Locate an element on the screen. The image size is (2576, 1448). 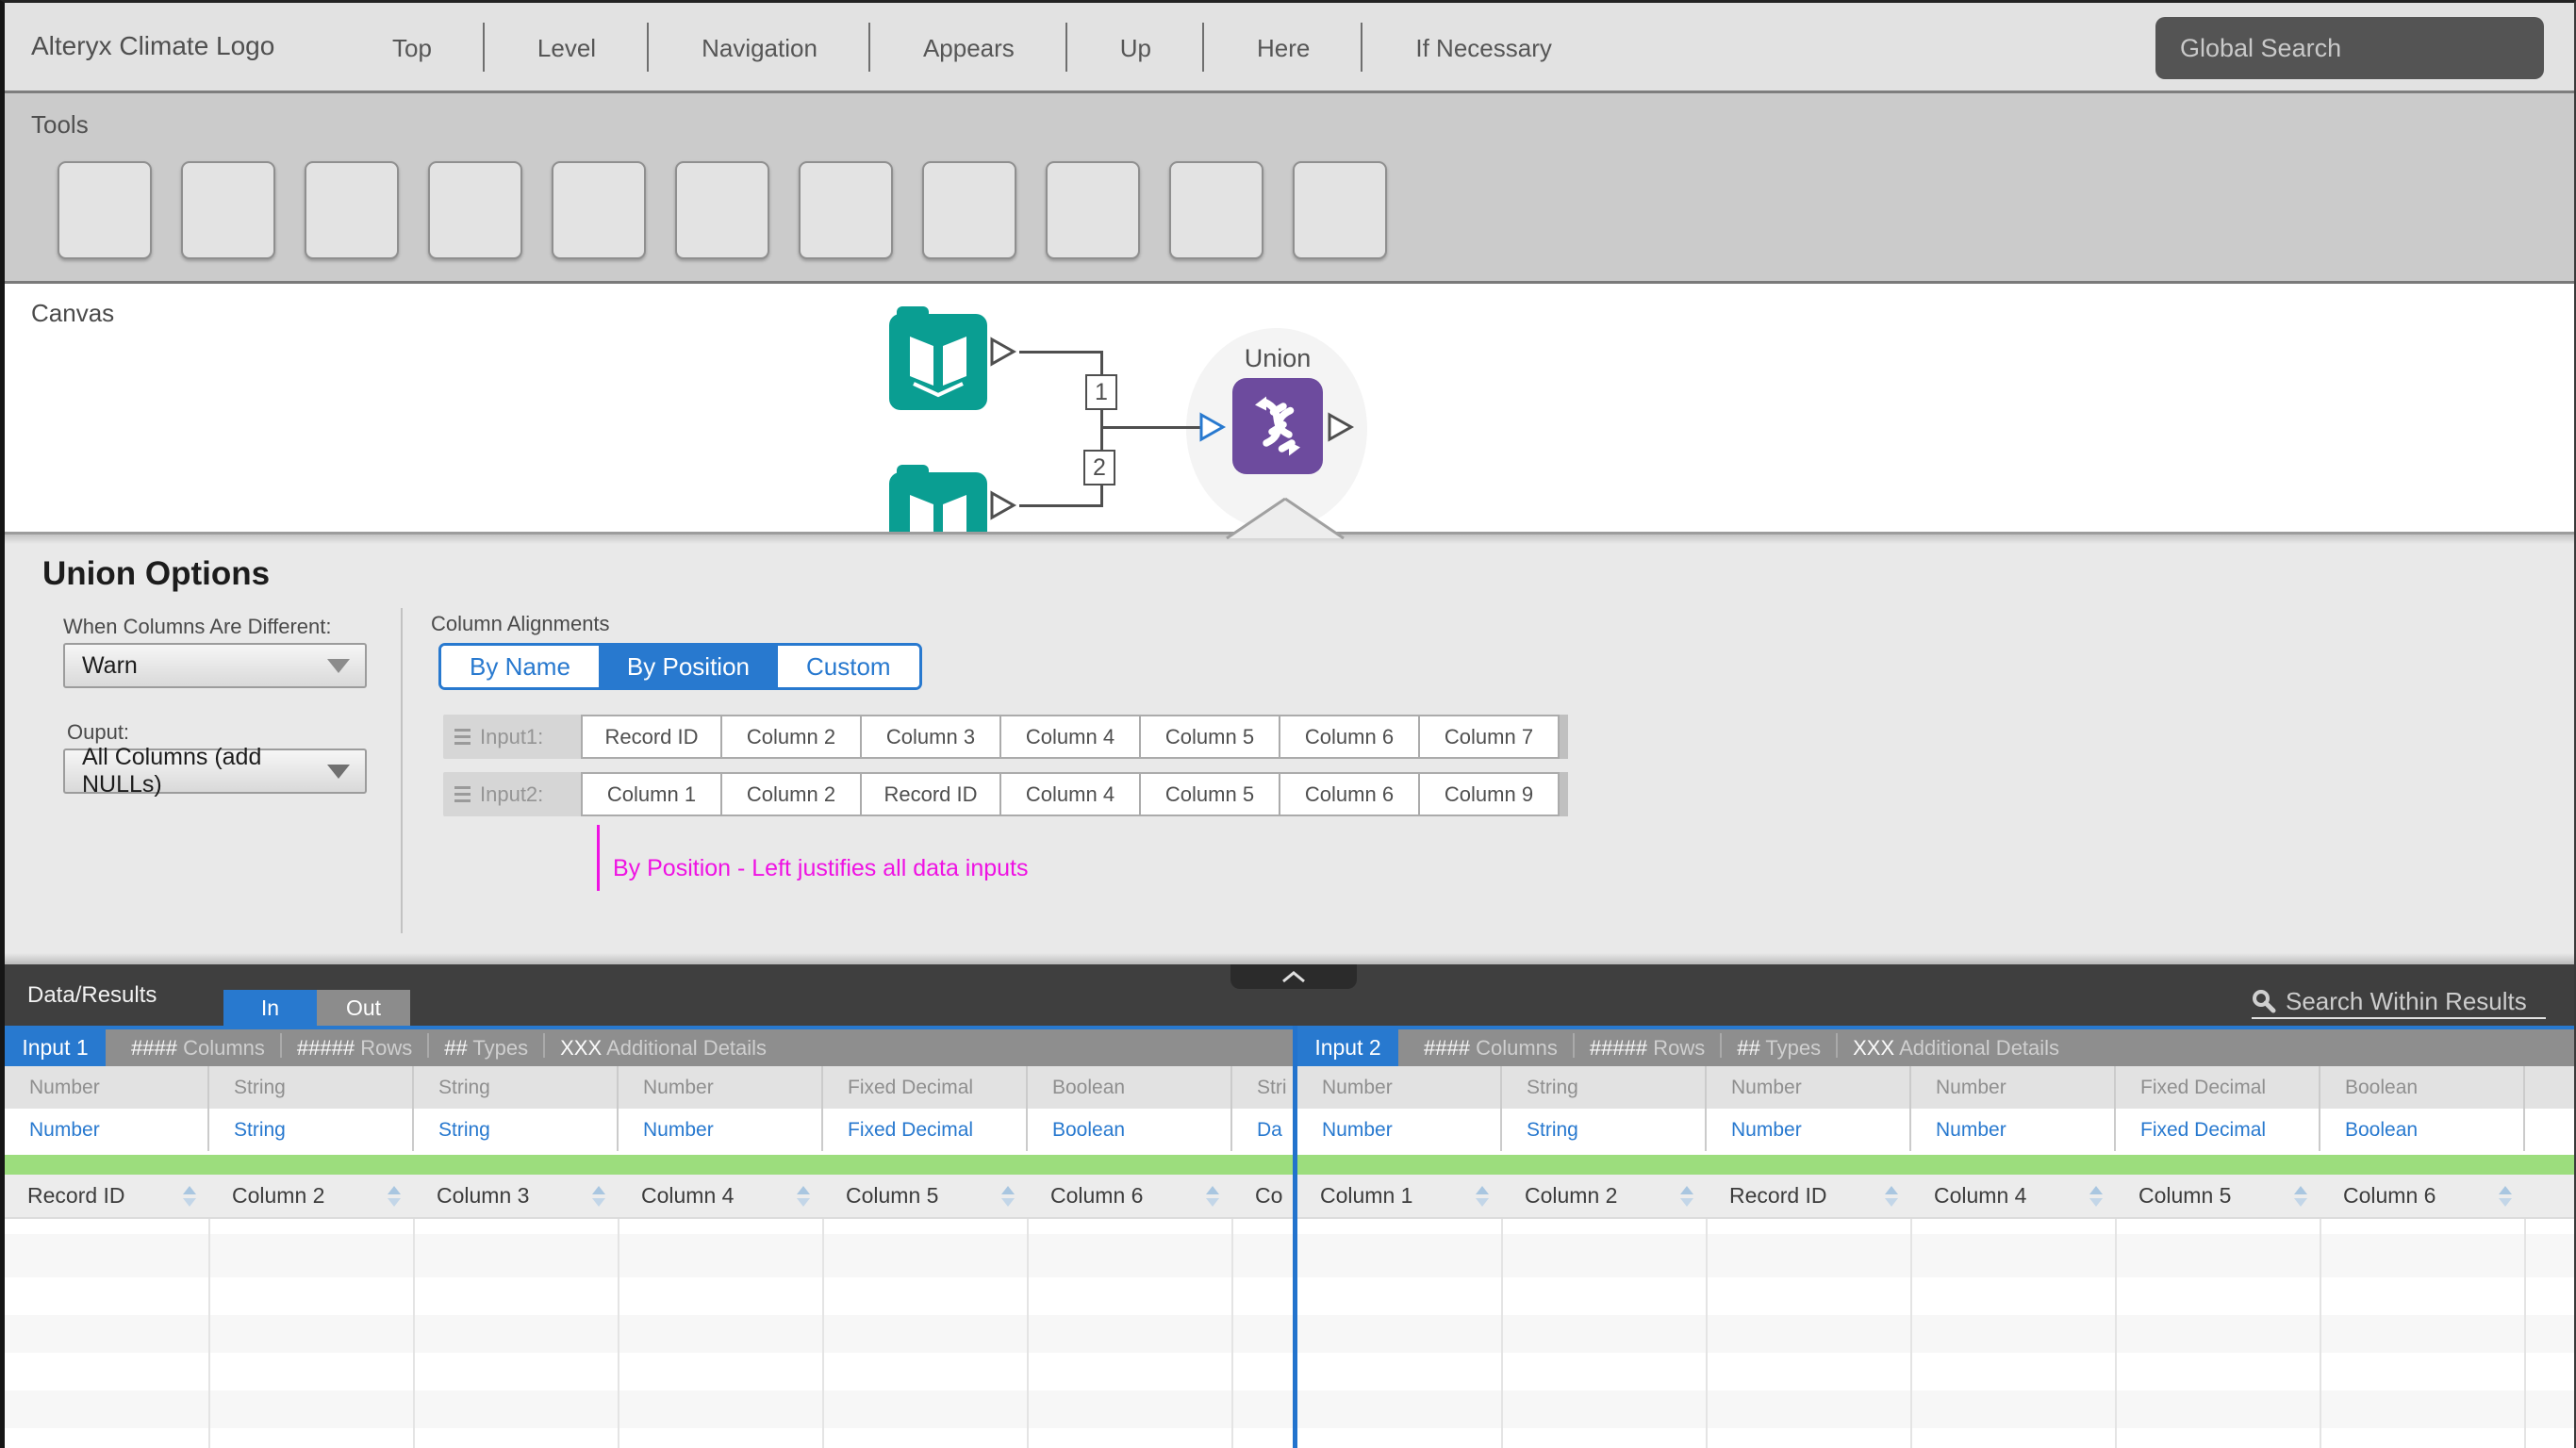
menu-item: If Necessary is located at coordinates (1483, 48).